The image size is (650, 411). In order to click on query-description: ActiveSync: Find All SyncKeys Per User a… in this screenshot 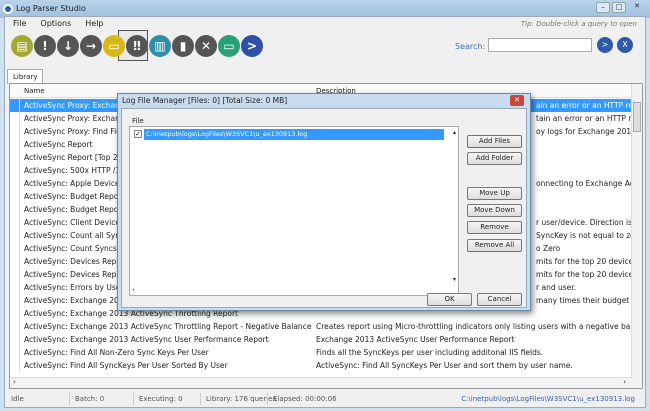, I will do `click(444, 365)`.